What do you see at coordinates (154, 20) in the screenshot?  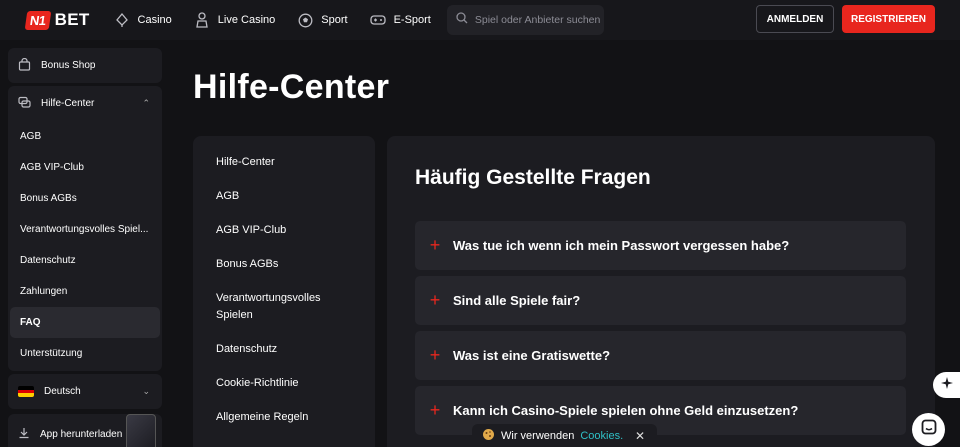 I see `nav-label: Casino` at bounding box center [154, 20].